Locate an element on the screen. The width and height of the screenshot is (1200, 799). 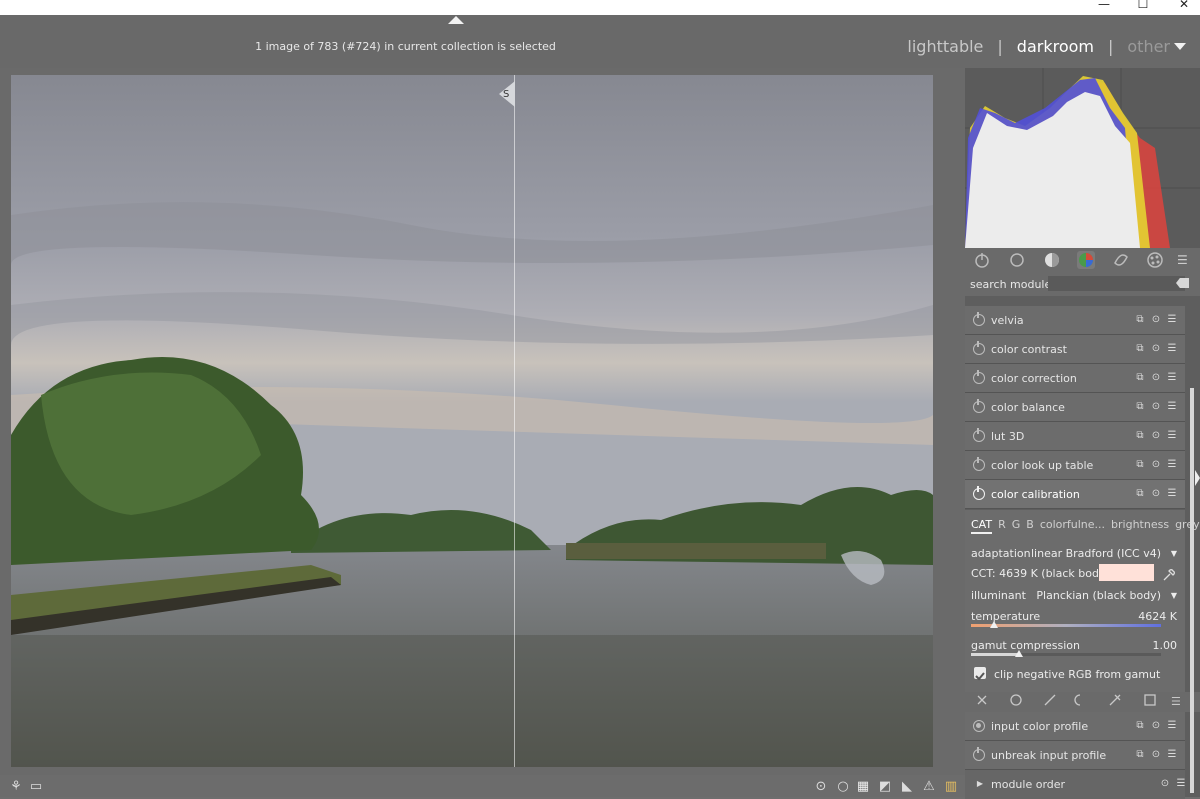
clip-negative-rgb-checkbox is located at coordinates (980, 674).